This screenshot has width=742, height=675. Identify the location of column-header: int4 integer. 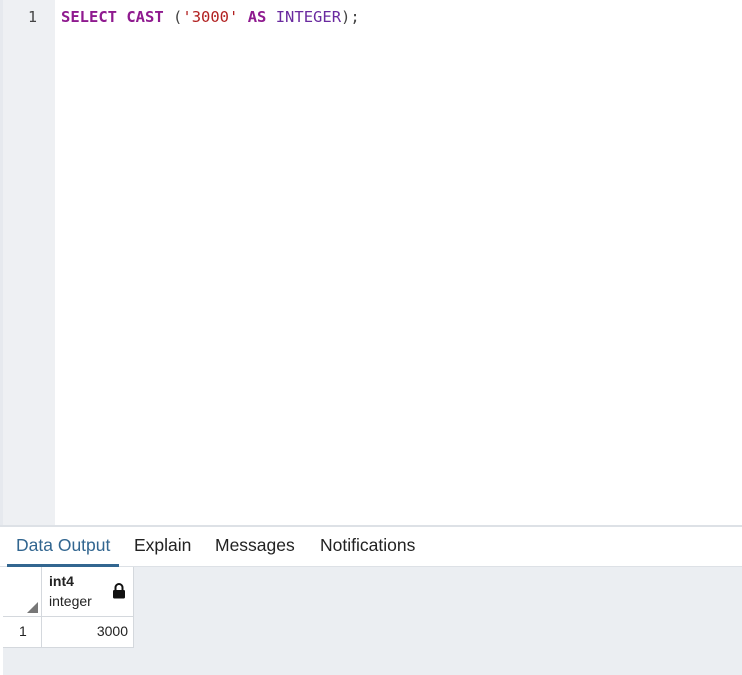
(88, 592).